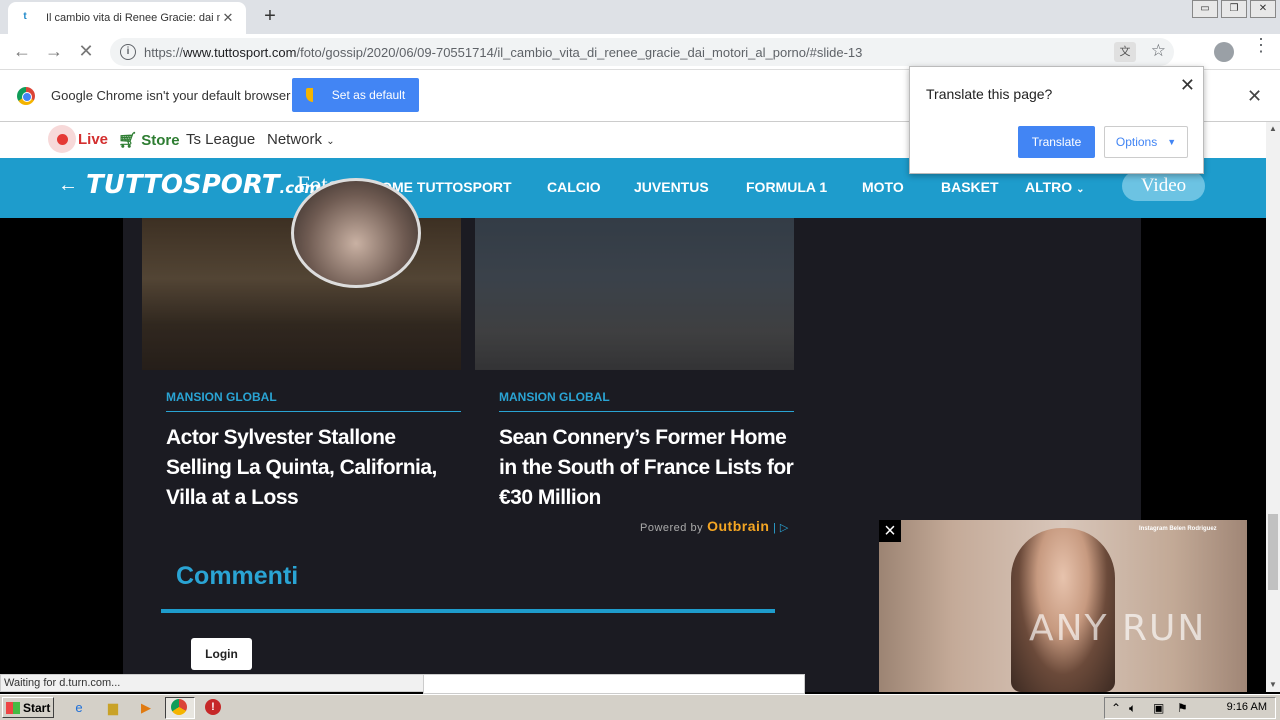 The height and width of the screenshot is (720, 1280). Describe the element at coordinates (128, 52) in the screenshot. I see `site-info-icon: i` at that location.